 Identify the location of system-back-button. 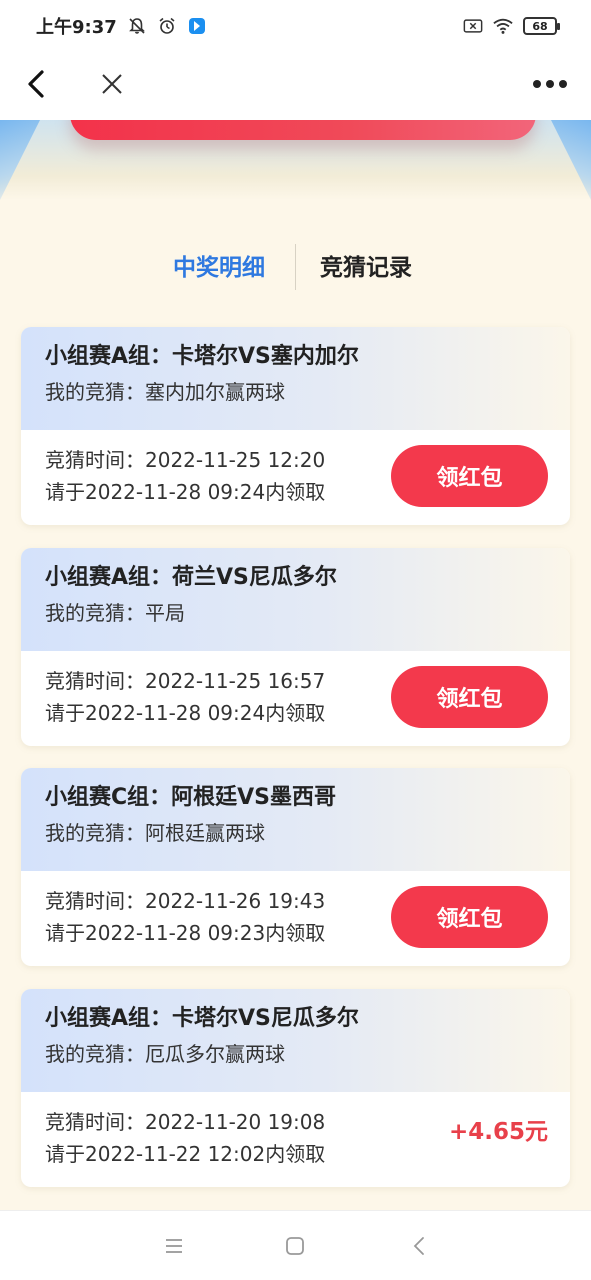
(419, 1246).